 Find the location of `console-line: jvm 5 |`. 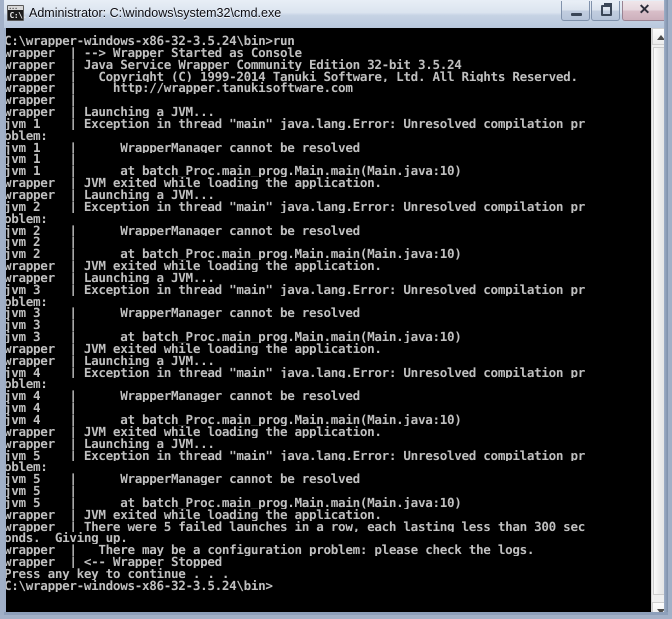

console-line: jvm 5 | is located at coordinates (40, 491).